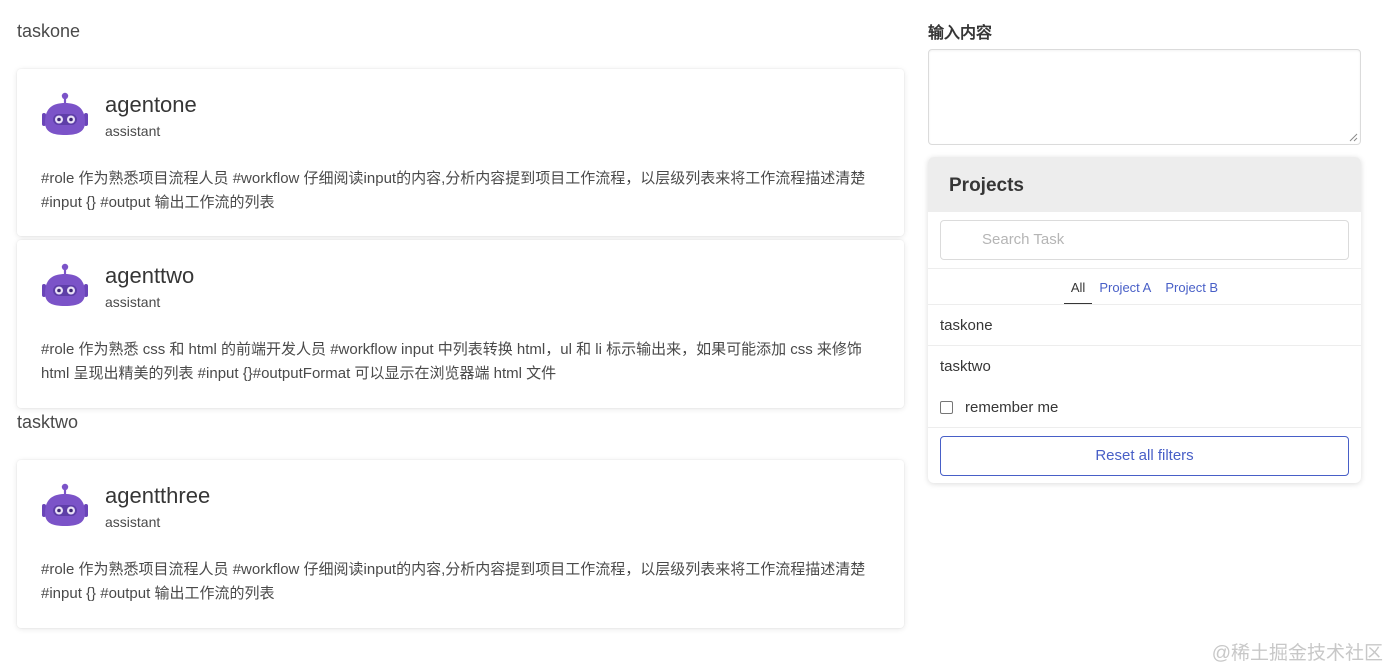 This screenshot has height=668, width=1391. What do you see at coordinates (1144, 97) in the screenshot?
I see `content-textarea` at bounding box center [1144, 97].